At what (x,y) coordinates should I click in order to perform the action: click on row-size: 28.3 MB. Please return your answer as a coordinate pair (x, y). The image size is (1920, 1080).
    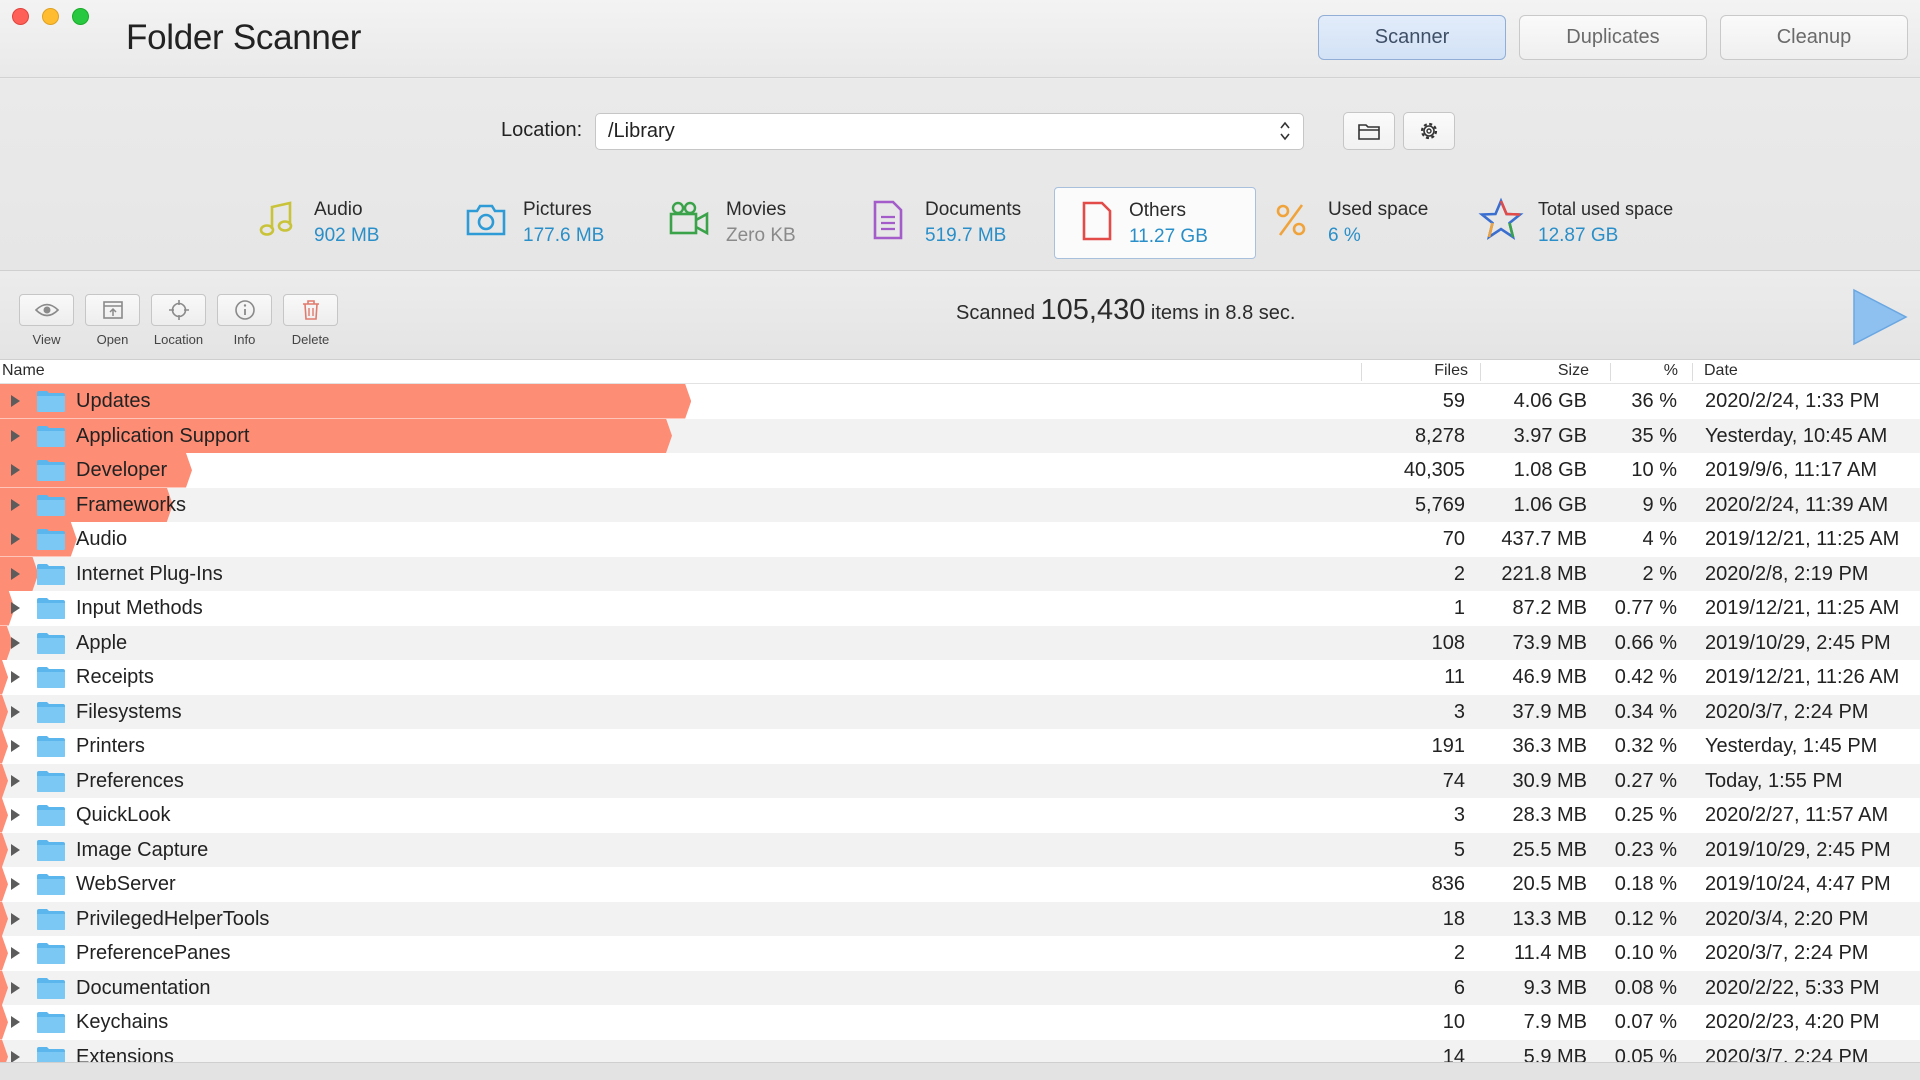
    Looking at the image, I should click on (1549, 815).